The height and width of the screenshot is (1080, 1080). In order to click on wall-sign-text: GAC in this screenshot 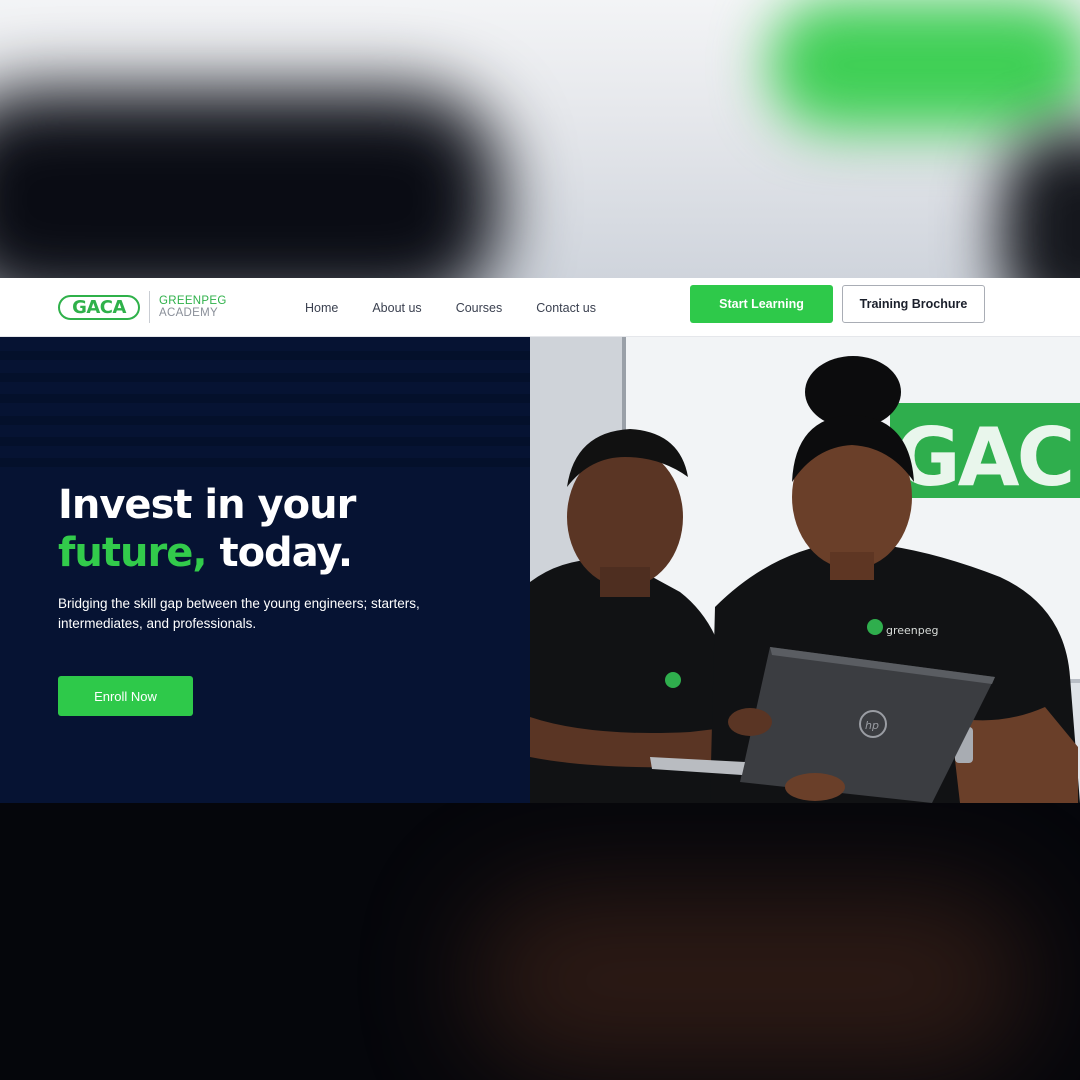, I will do `click(983, 457)`.